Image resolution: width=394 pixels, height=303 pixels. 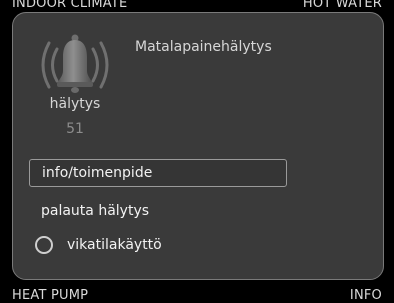 What do you see at coordinates (75, 129) in the screenshot?
I see `alarm-code: 51` at bounding box center [75, 129].